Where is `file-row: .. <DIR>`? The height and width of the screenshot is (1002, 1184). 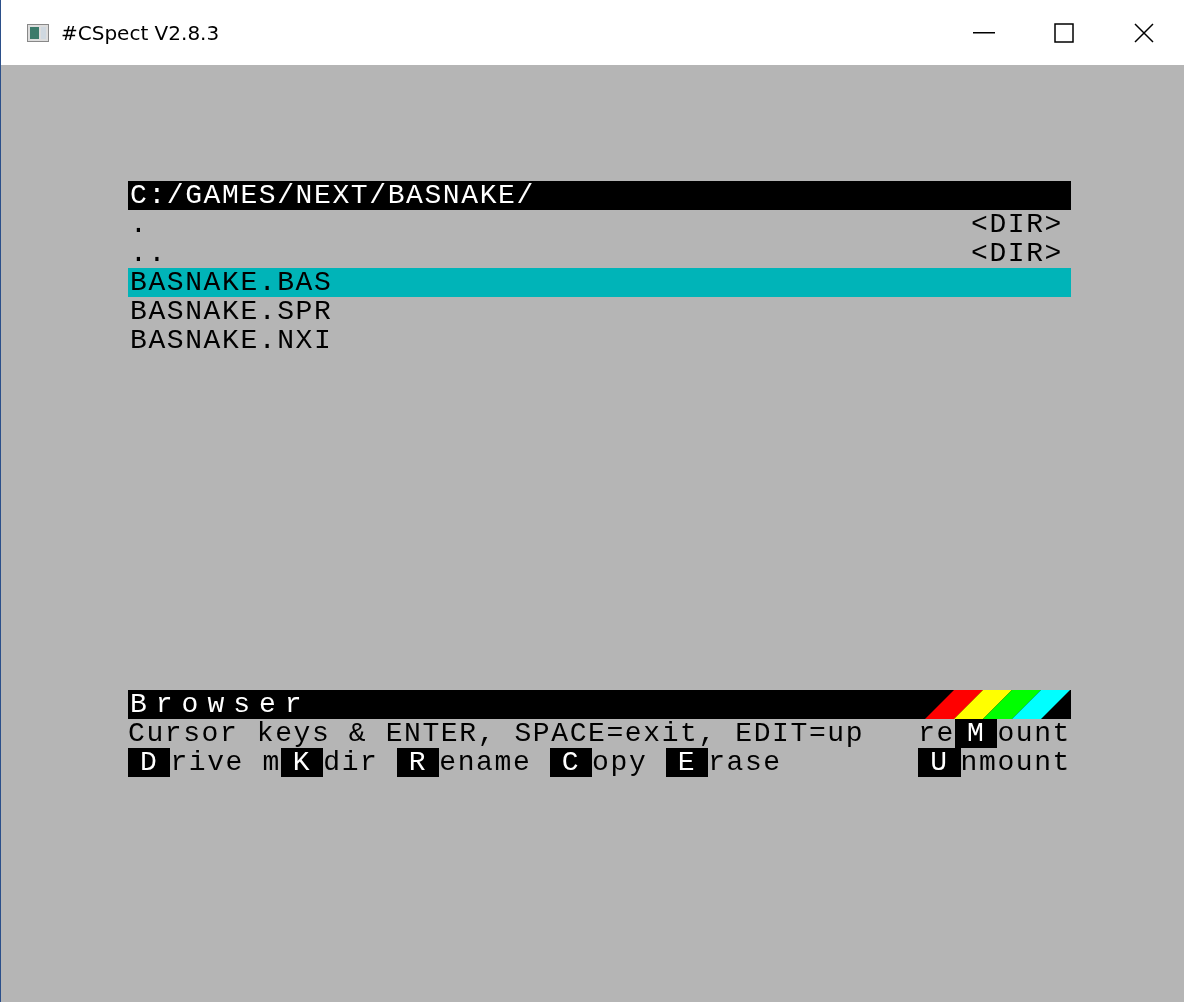
file-row: .. <DIR> is located at coordinates (599, 253).